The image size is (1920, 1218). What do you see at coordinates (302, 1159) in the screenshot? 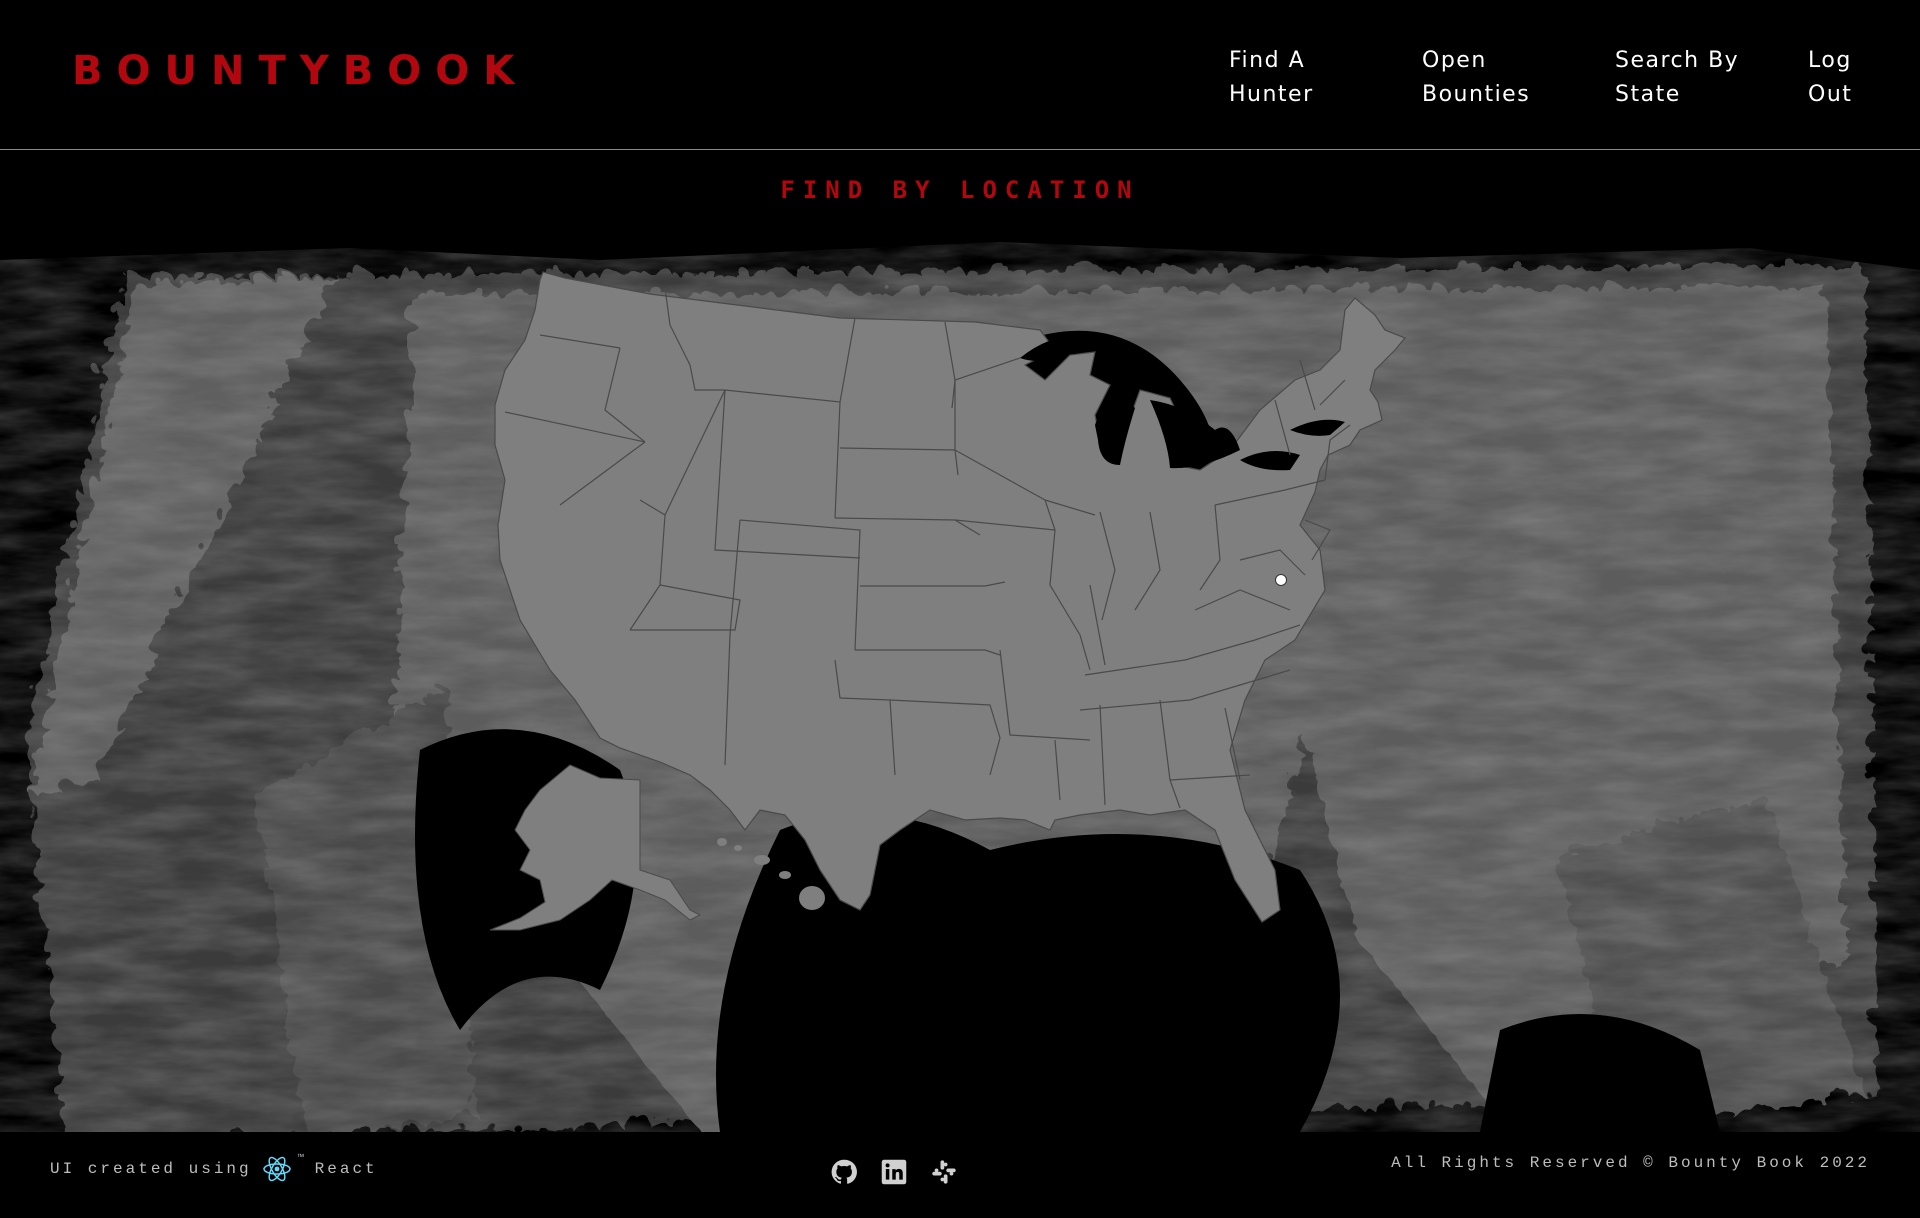
I see `trademark-symbol: ™` at bounding box center [302, 1159].